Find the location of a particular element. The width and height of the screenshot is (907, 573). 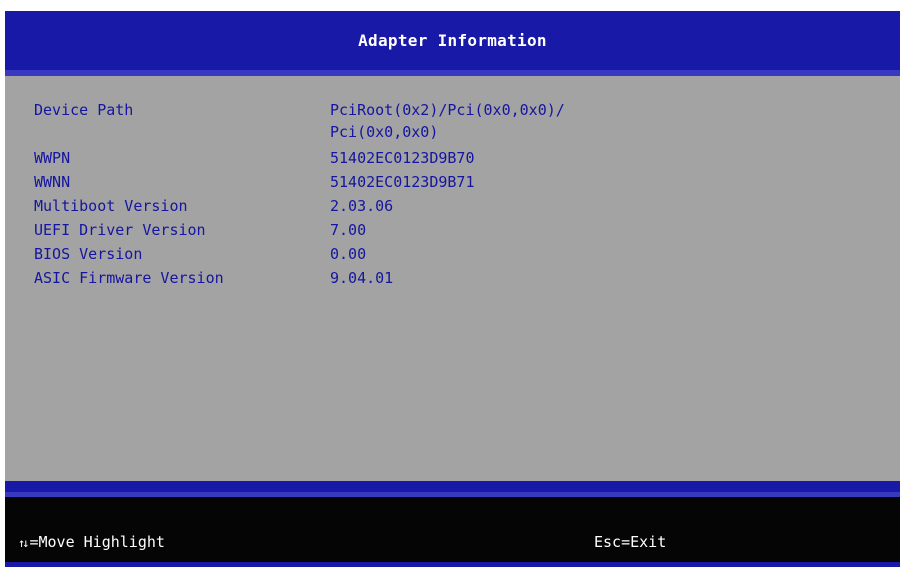

wwnn-label: WWNN is located at coordinates (52, 182).